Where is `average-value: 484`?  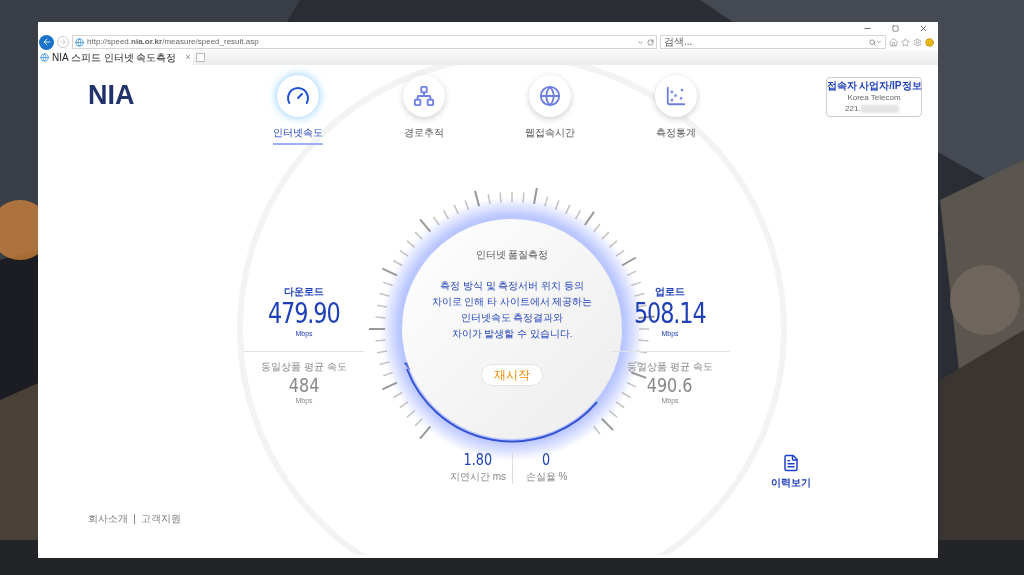
average-value: 484 is located at coordinates (304, 385).